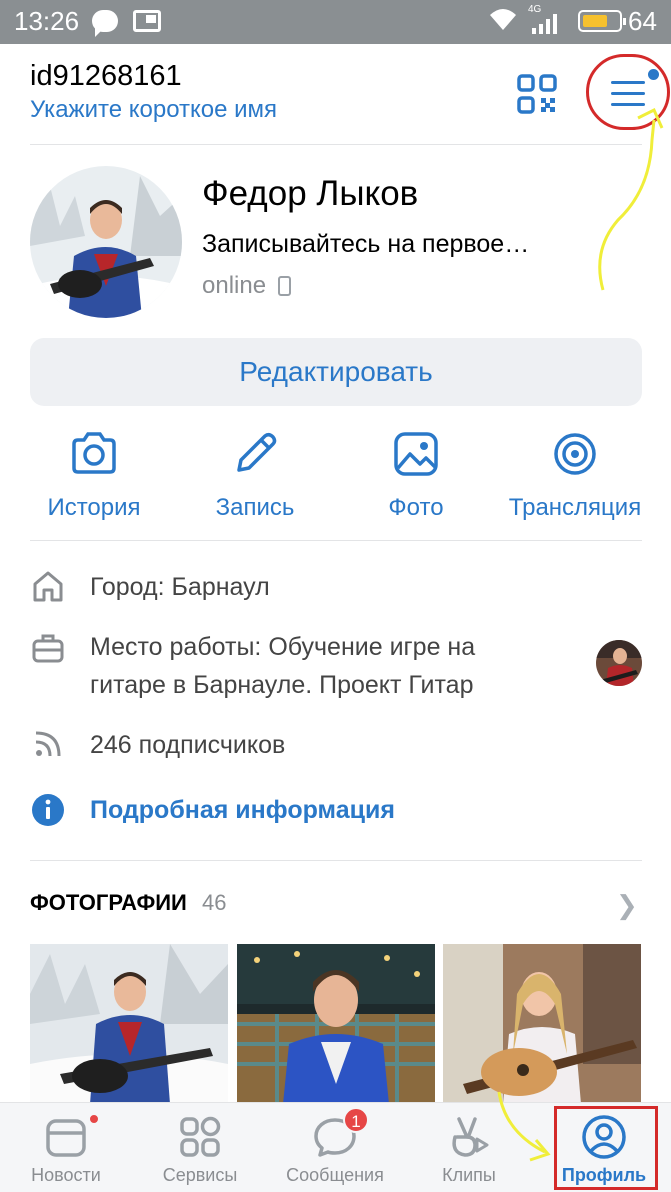  Describe the element at coordinates (627, 205) in the screenshot. I see `annotation-arrow-menu` at that location.